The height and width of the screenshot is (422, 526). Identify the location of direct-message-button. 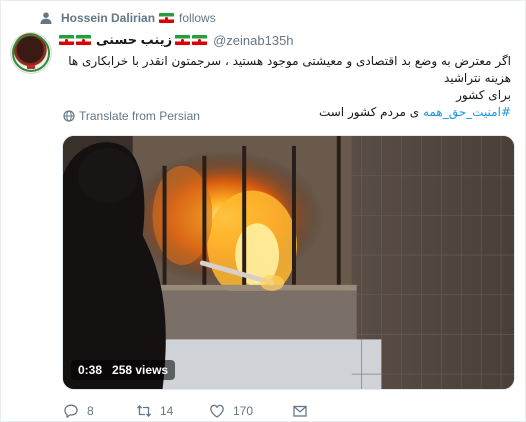
(302, 411).